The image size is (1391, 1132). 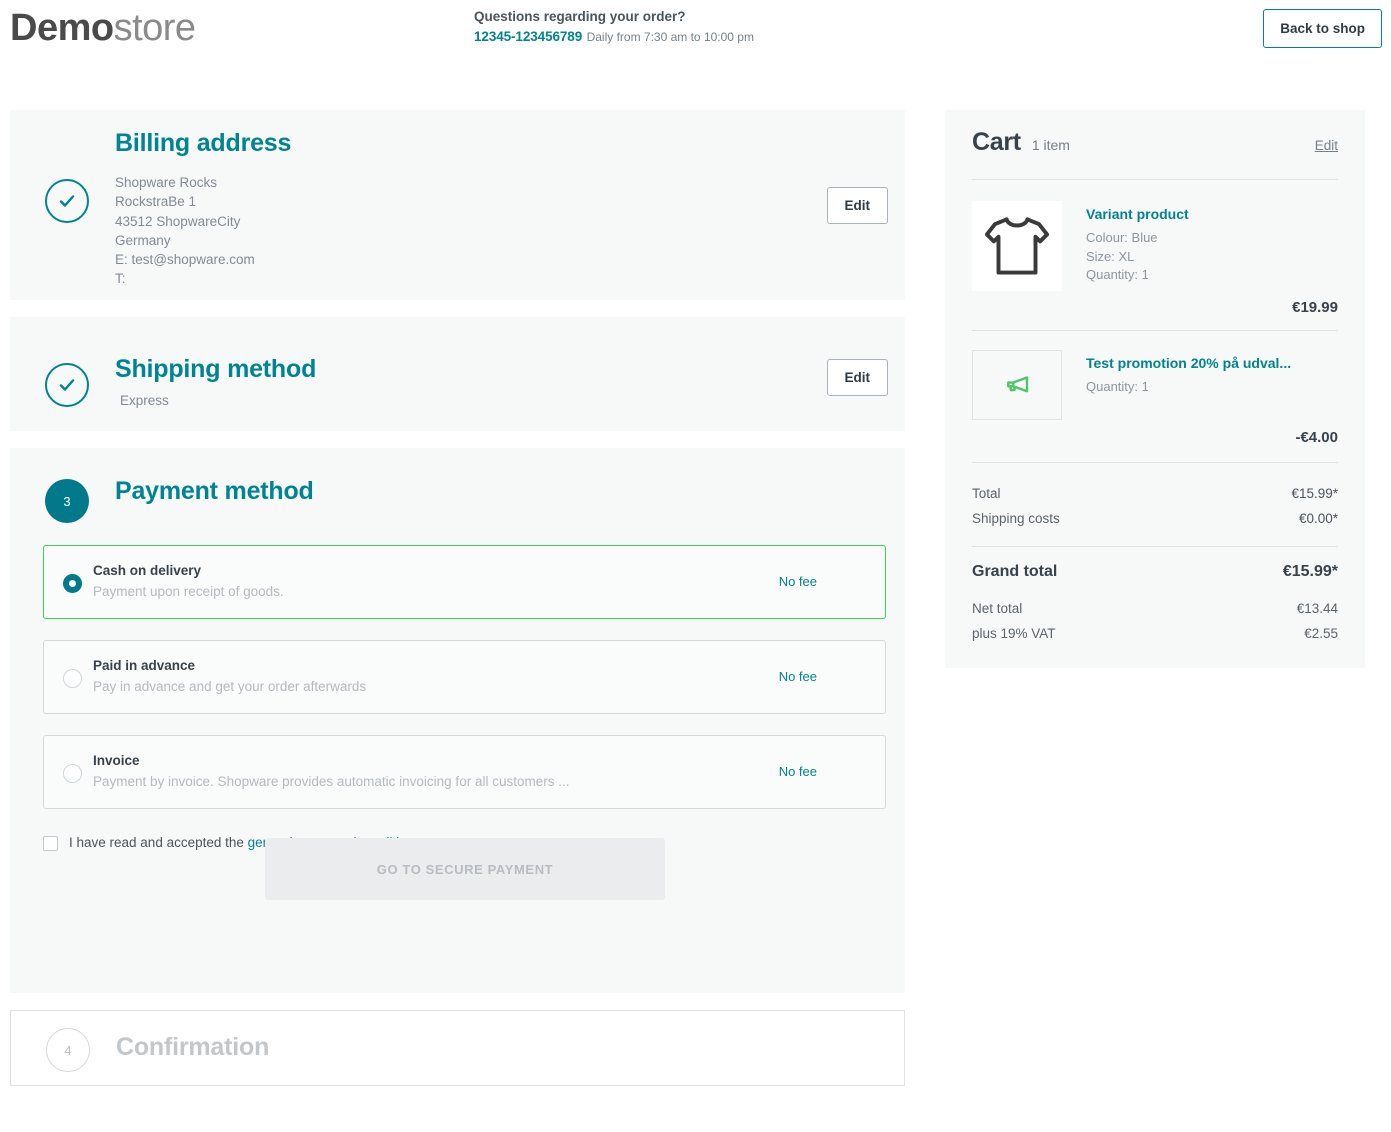 What do you see at coordinates (1050, 145) in the screenshot?
I see `cart-item-count: 1 item` at bounding box center [1050, 145].